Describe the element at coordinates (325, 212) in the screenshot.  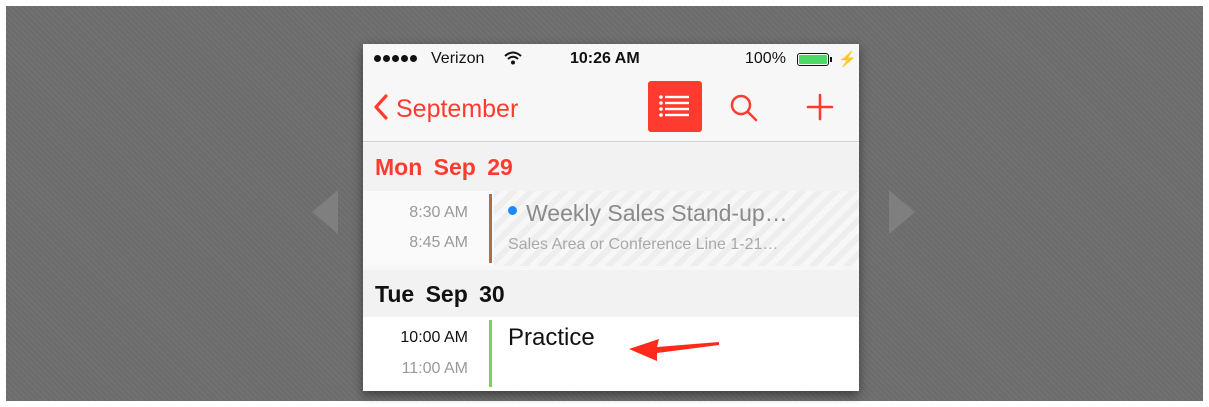
I see `previous-arrow-icon` at that location.